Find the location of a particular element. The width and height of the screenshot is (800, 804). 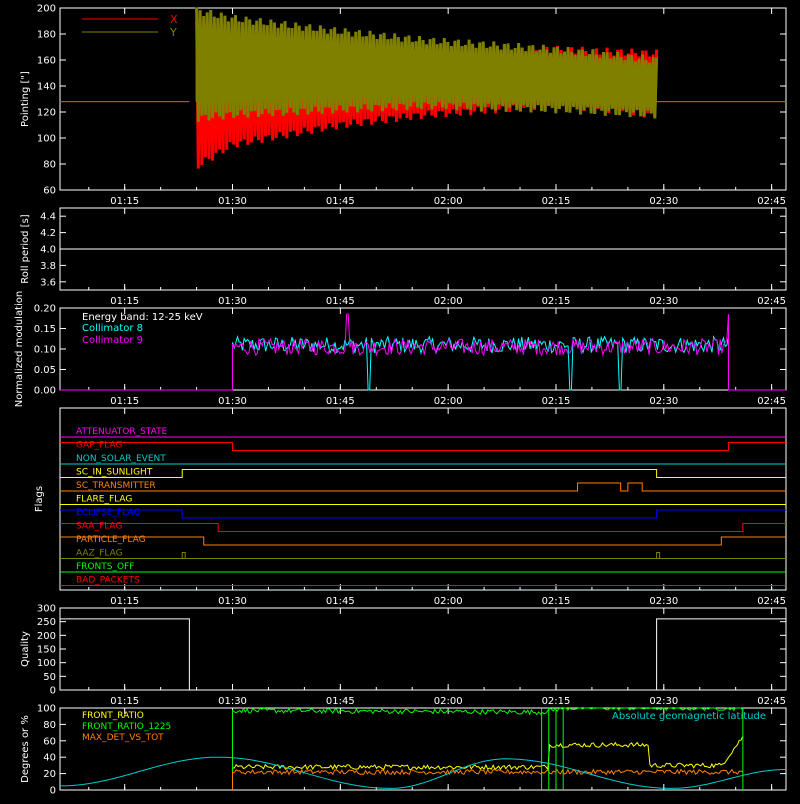

flag-label: SAA_FLAG is located at coordinates (99, 527).